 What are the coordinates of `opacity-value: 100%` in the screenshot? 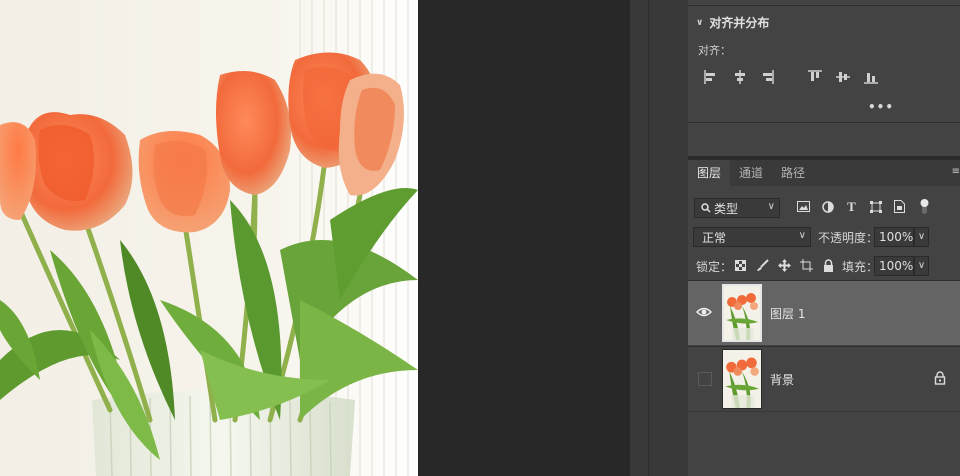 It's located at (896, 237).